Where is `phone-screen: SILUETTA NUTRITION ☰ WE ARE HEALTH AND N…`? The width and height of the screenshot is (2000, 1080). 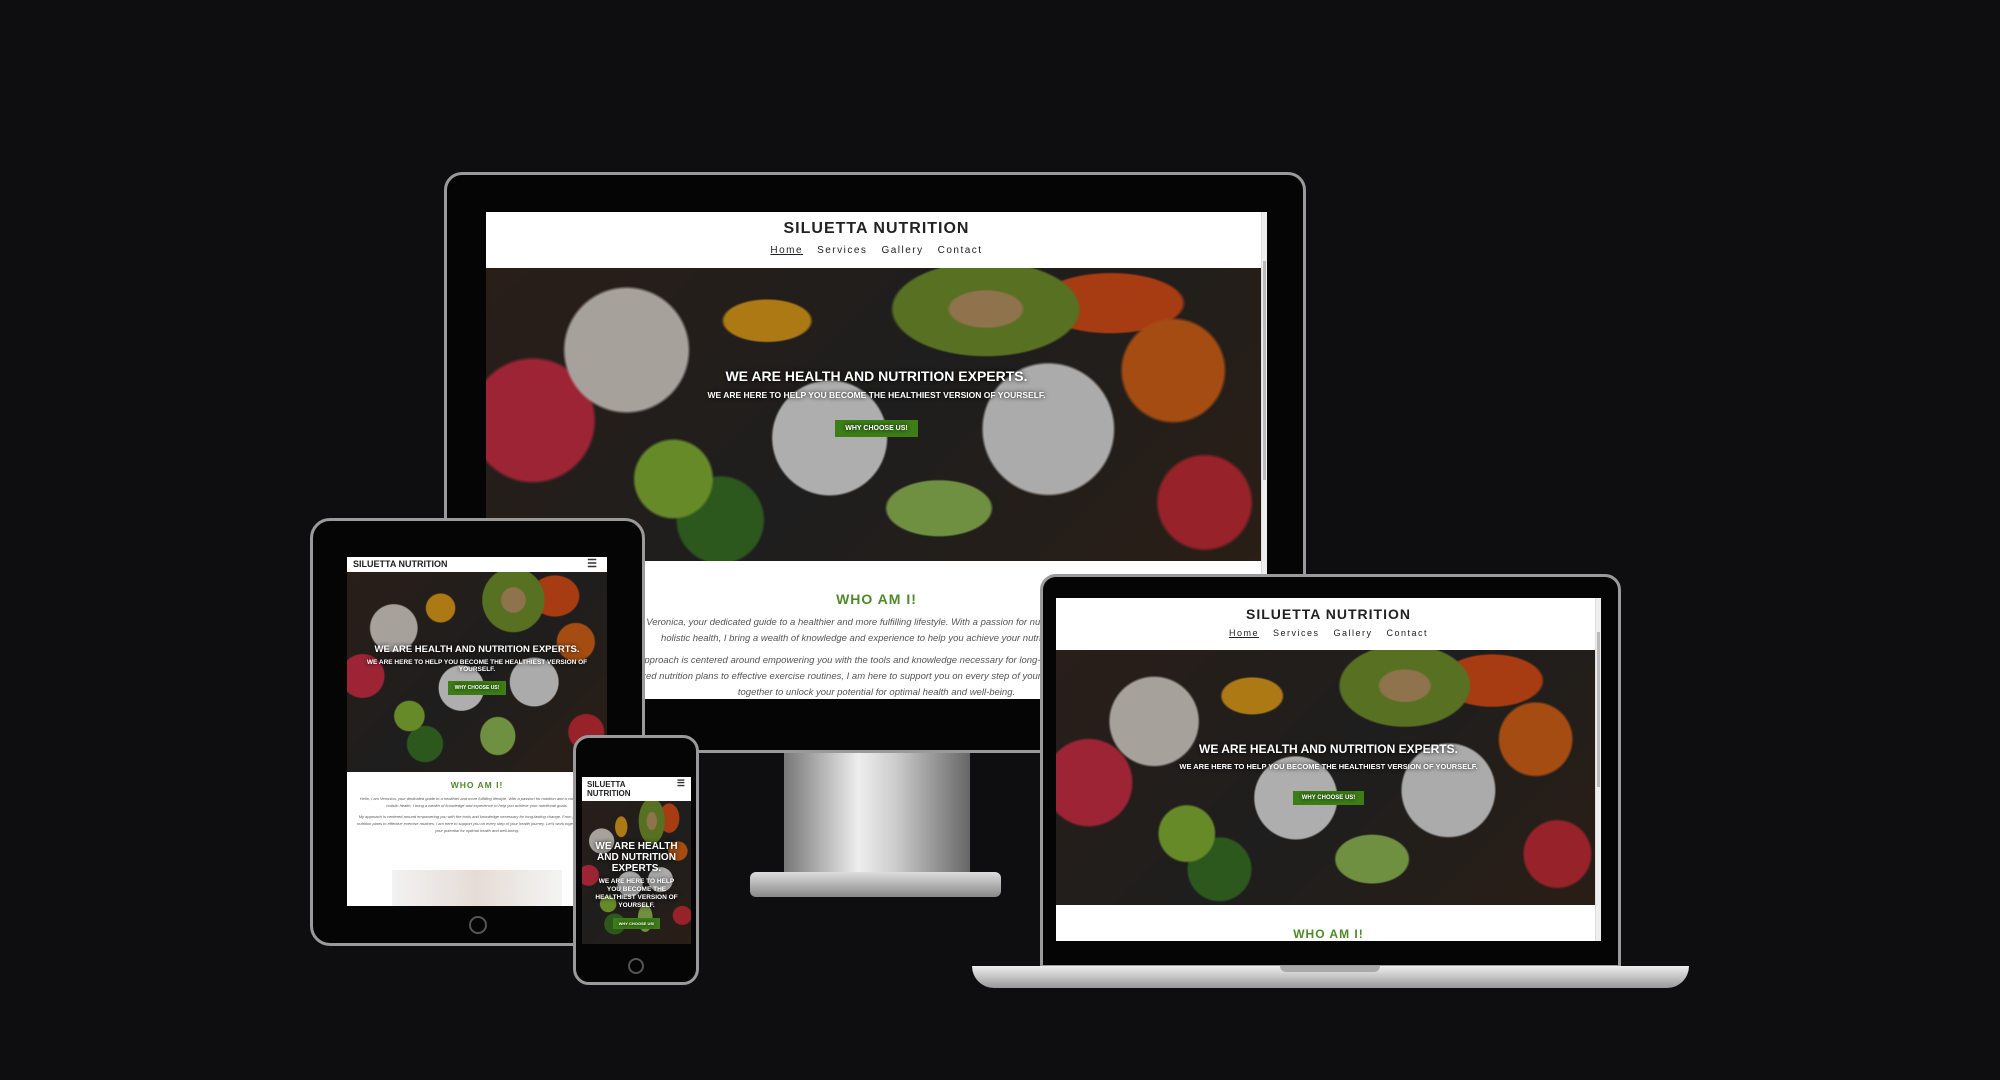
phone-screen: SILUETTA NUTRITION ☰ WE ARE HEALTH AND N… is located at coordinates (636, 860).